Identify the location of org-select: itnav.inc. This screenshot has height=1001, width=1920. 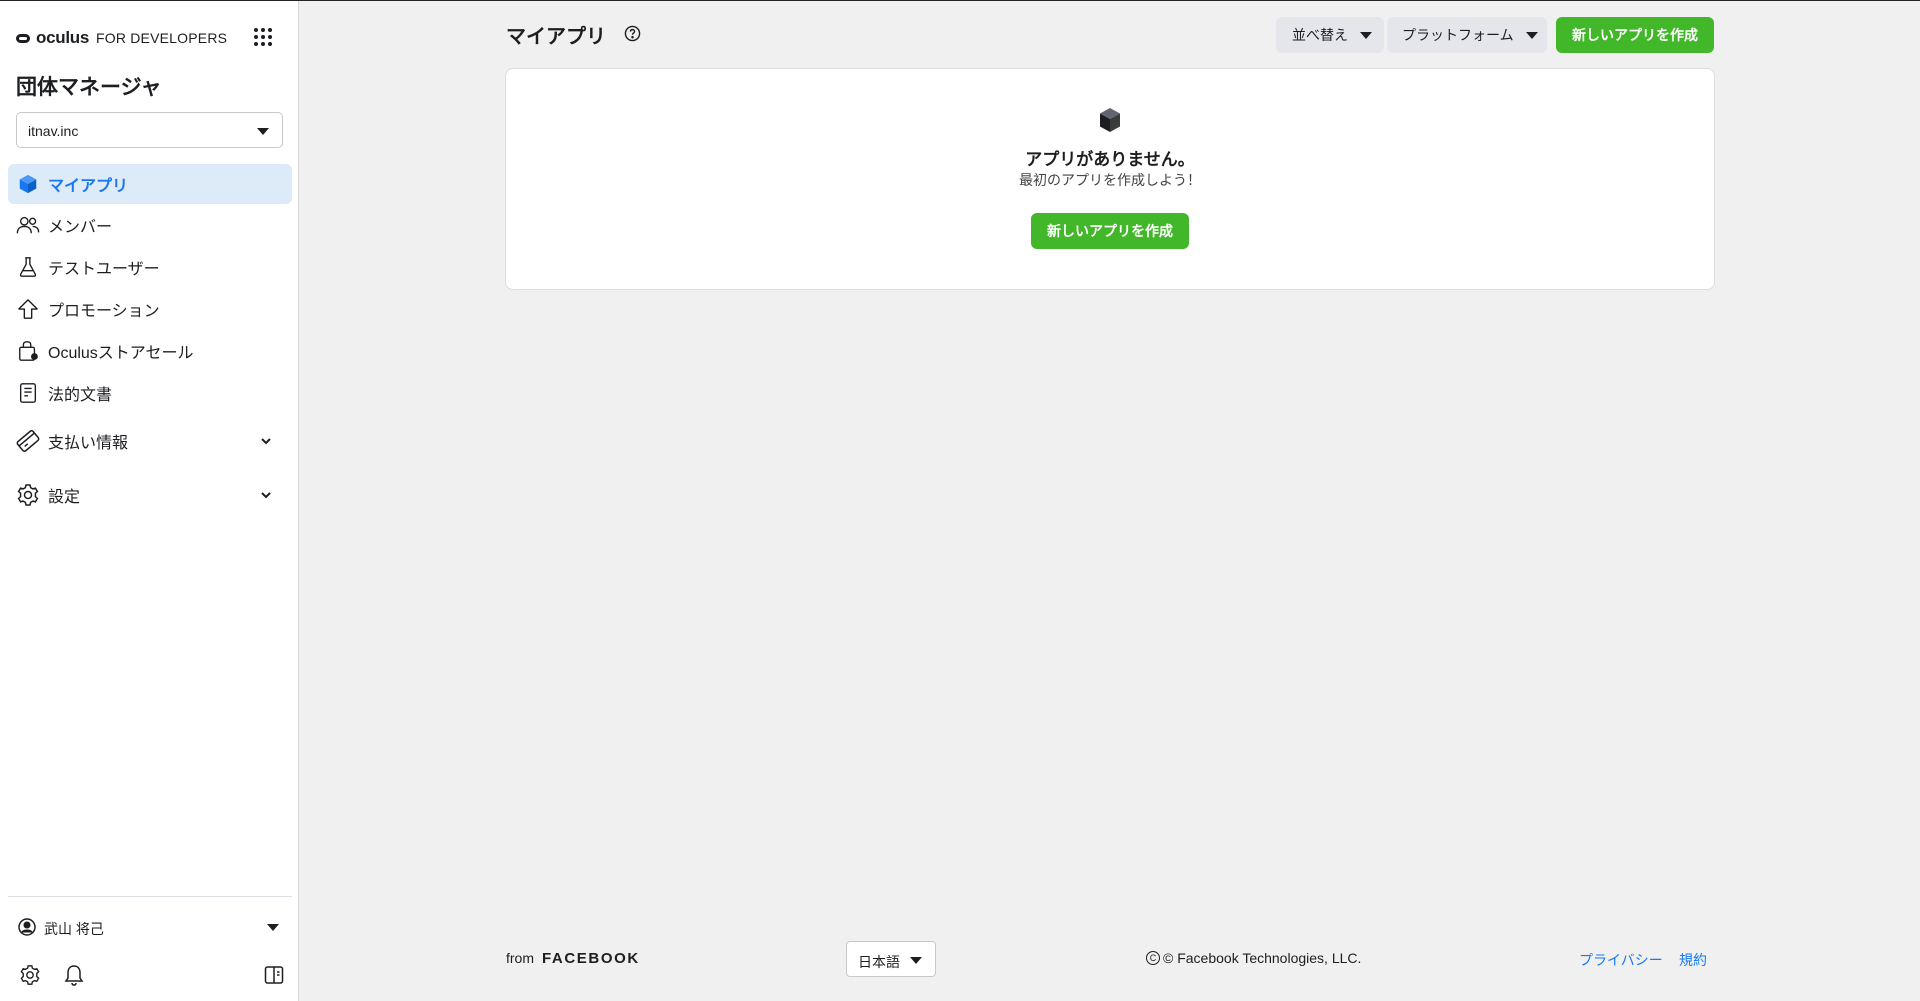
(149, 130).